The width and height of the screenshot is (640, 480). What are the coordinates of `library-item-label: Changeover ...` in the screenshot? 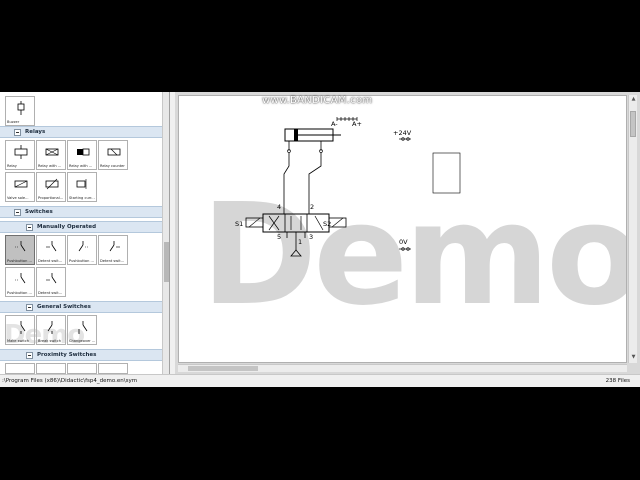 It's located at (82, 341).